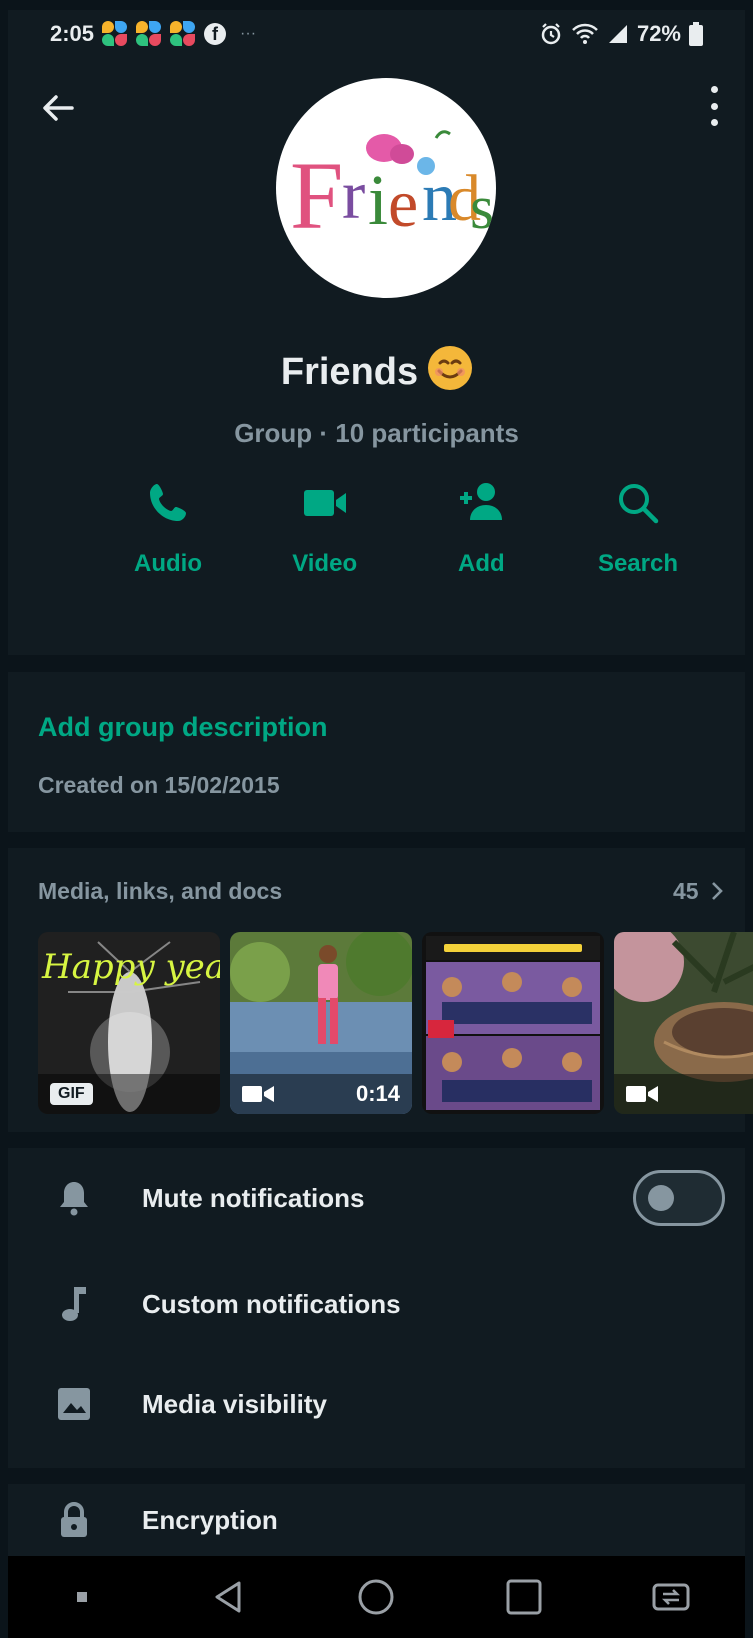 The image size is (753, 1638). What do you see at coordinates (378, 200) in the screenshot?
I see `svg-text: i` at bounding box center [378, 200].